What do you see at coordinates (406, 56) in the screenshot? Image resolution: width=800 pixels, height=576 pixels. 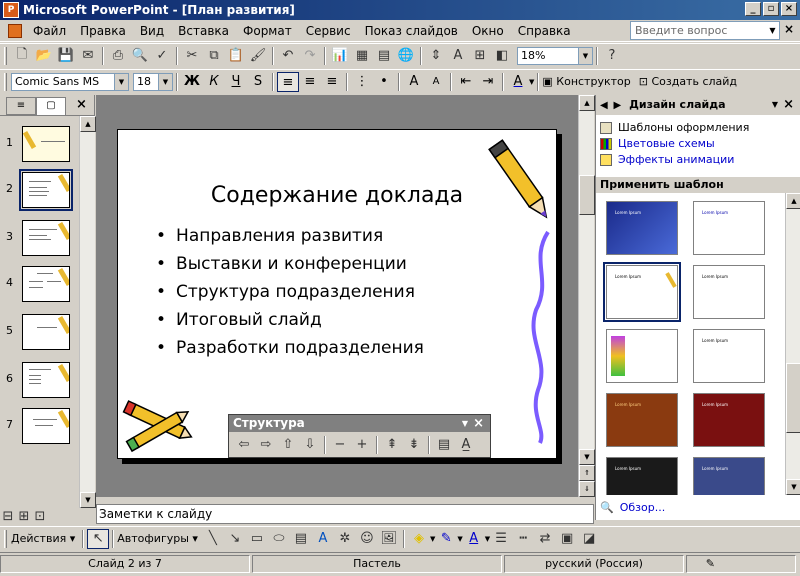 I see `hyperlink-icon: 🌐` at bounding box center [406, 56].